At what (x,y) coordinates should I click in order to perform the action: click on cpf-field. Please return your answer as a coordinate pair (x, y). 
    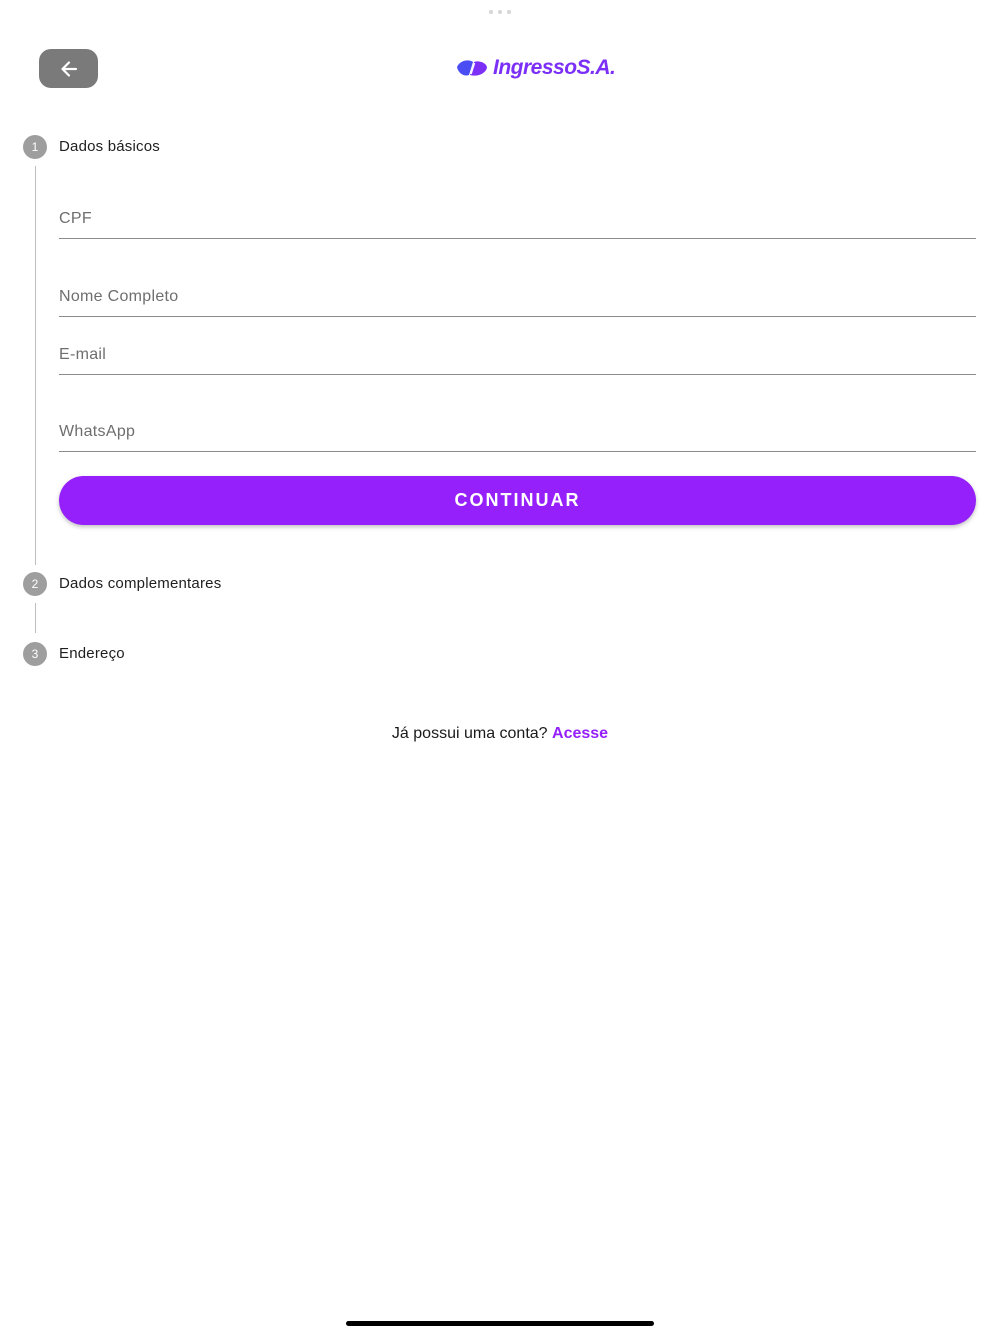
    Looking at the image, I should click on (517, 219).